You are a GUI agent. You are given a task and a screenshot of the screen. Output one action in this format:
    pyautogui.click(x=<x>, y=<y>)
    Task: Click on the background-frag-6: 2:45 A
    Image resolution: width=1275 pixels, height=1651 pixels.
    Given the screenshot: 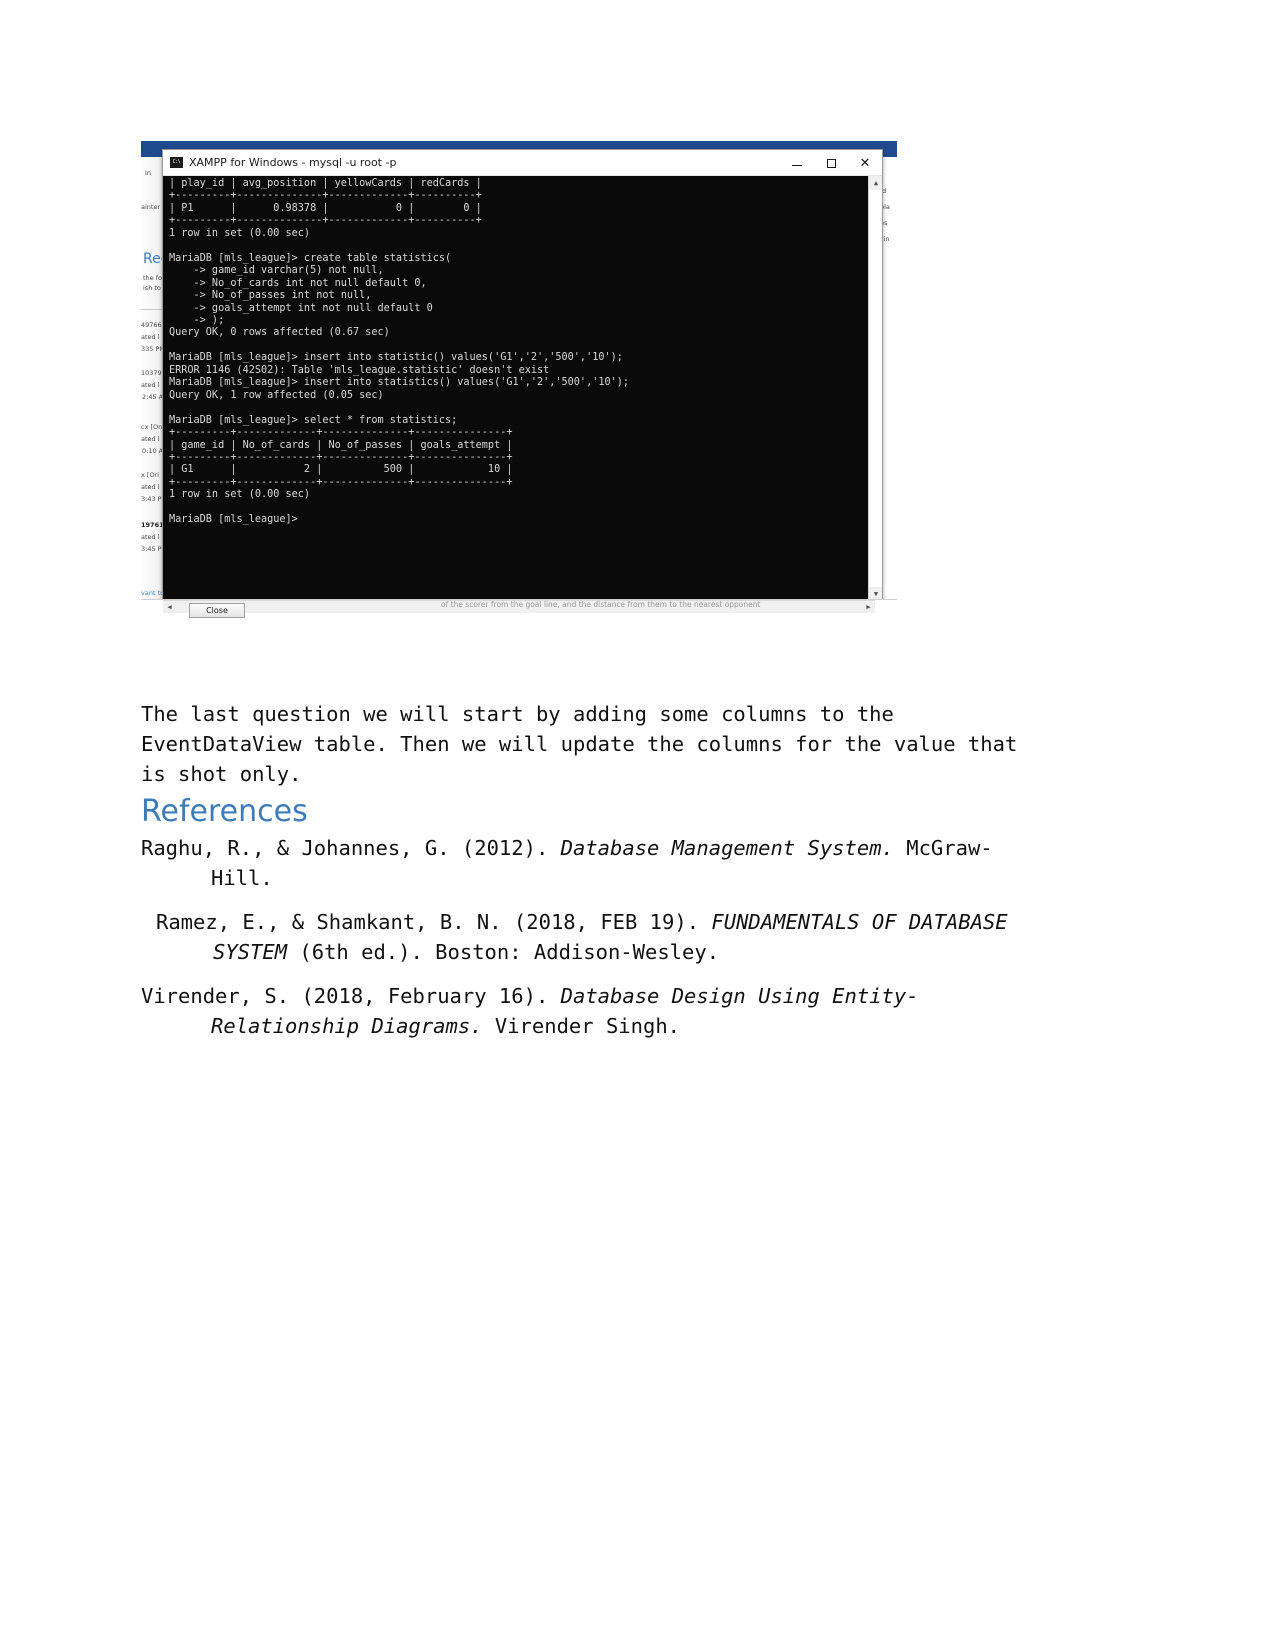 What is the action you would take?
    pyautogui.click(x=153, y=397)
    